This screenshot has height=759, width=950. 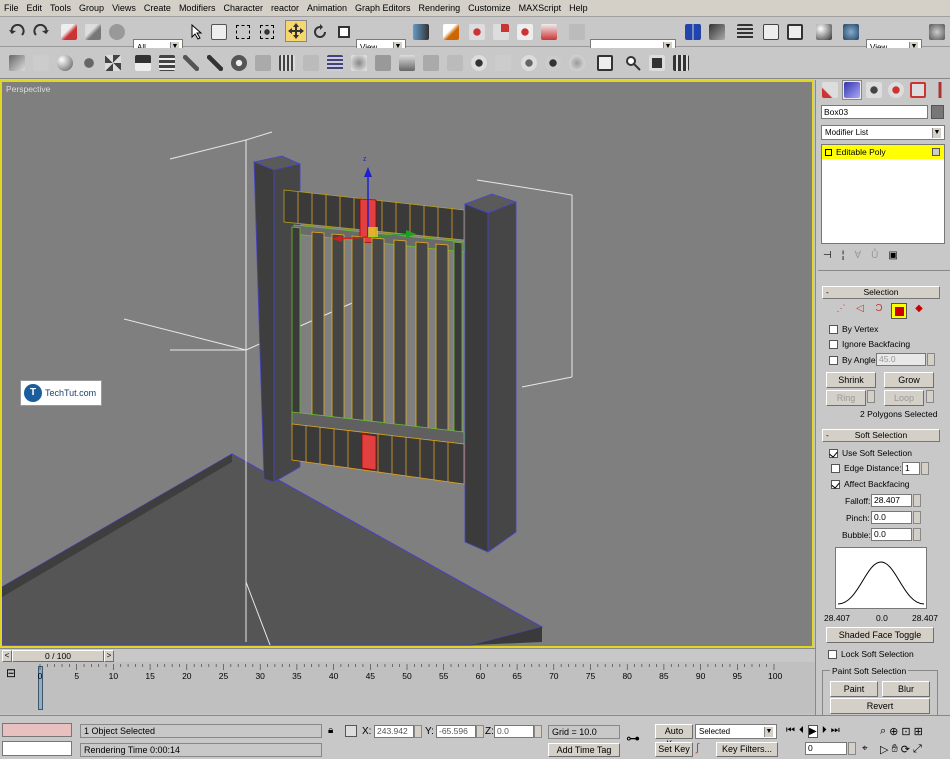 I want to click on spinner-snap-icon, so click(x=549, y=32).